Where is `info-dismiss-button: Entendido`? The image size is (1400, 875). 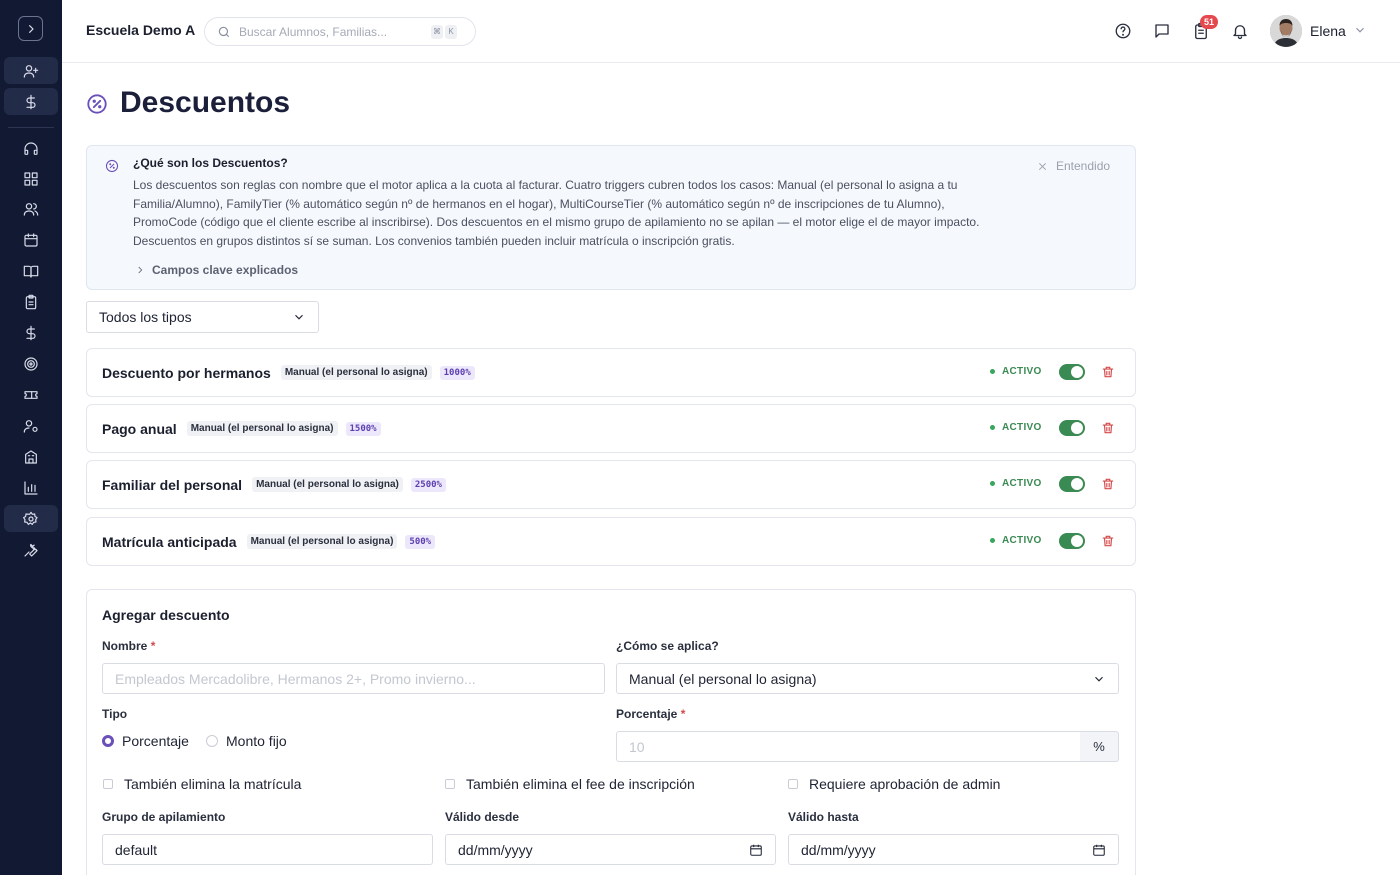 info-dismiss-button: Entendido is located at coordinates (1073, 166).